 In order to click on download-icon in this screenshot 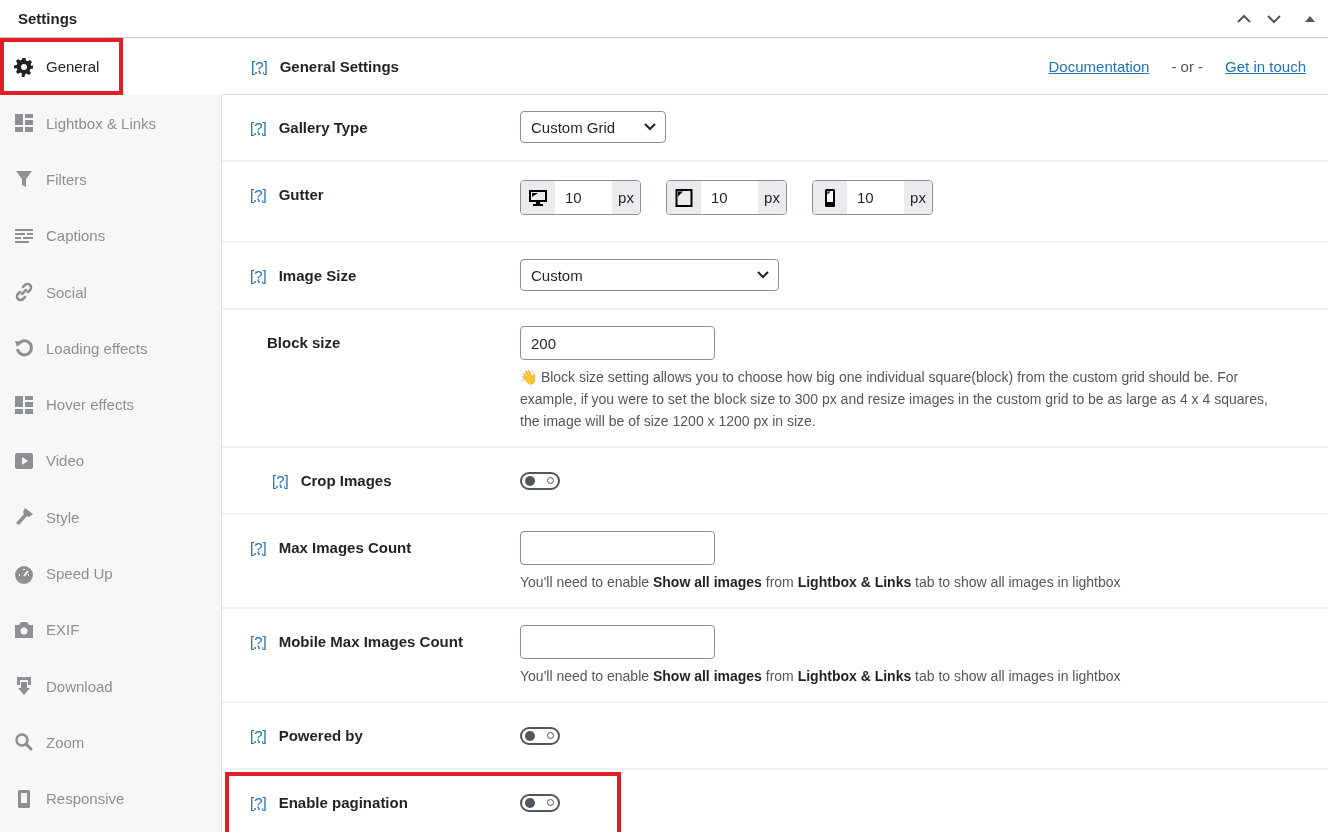, I will do `click(24, 686)`.